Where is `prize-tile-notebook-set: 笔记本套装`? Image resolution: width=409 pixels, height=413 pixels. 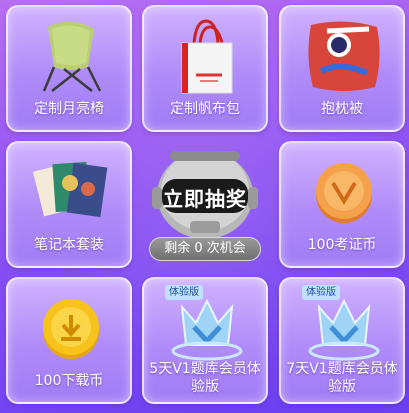
prize-tile-notebook-set: 笔记本套装 is located at coordinates (69, 204).